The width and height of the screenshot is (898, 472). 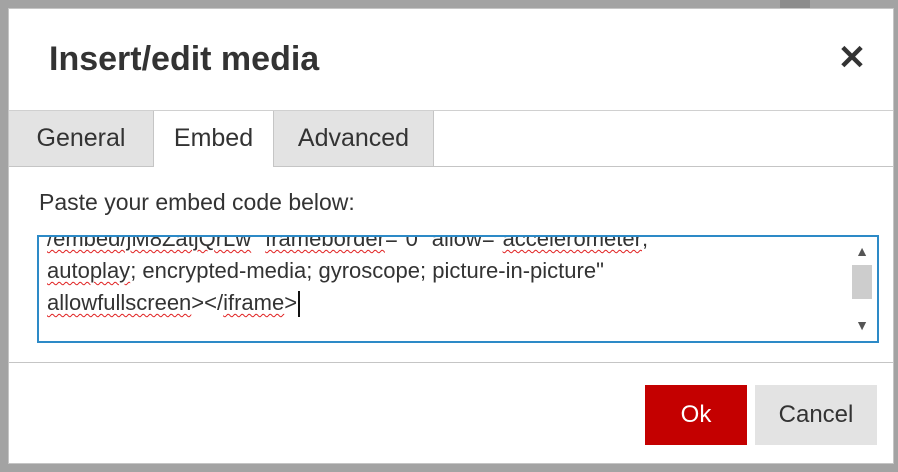 I want to click on dialog-title: Insert/edit media, so click(x=184, y=59).